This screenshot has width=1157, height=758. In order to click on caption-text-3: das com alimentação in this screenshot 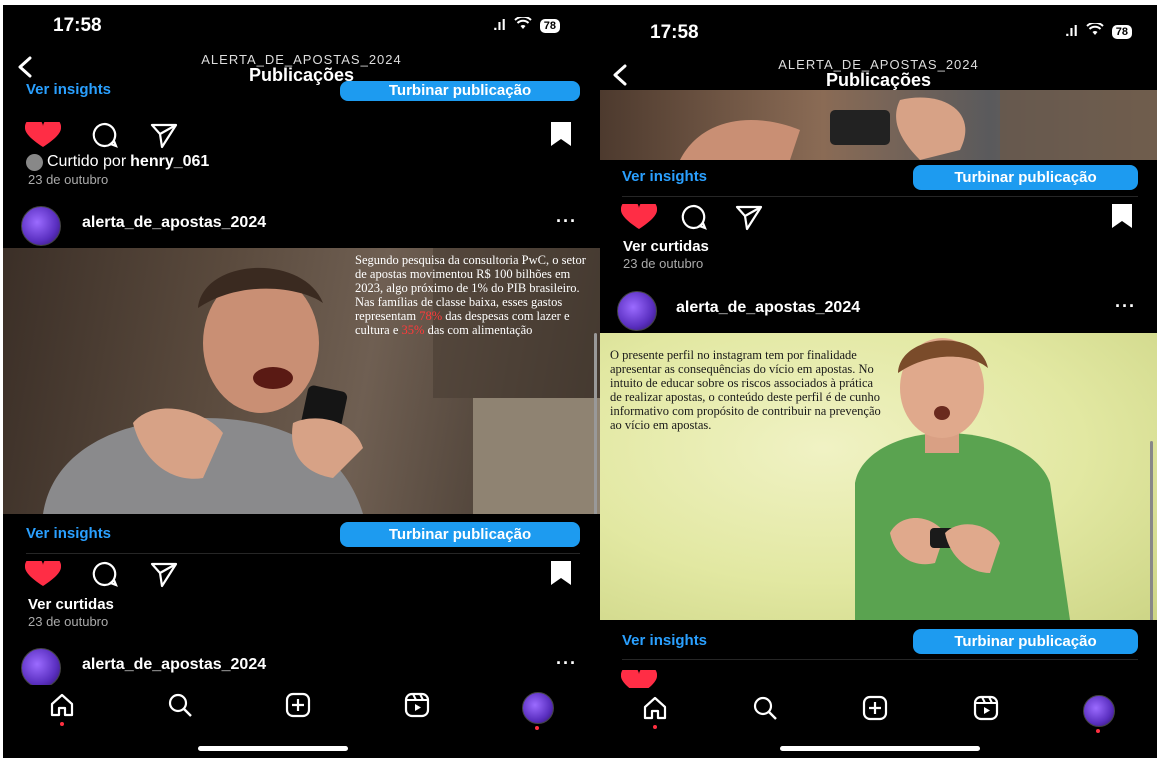, I will do `click(478, 330)`.